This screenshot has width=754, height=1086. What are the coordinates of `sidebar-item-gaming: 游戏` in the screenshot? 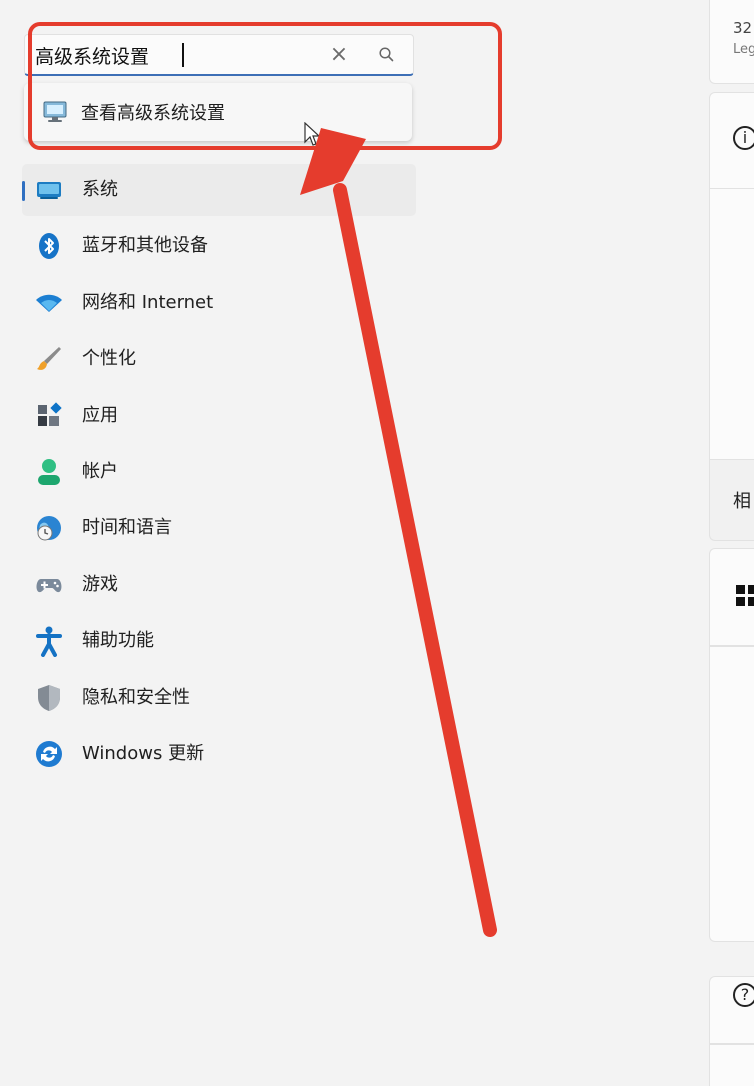 It's located at (219, 585).